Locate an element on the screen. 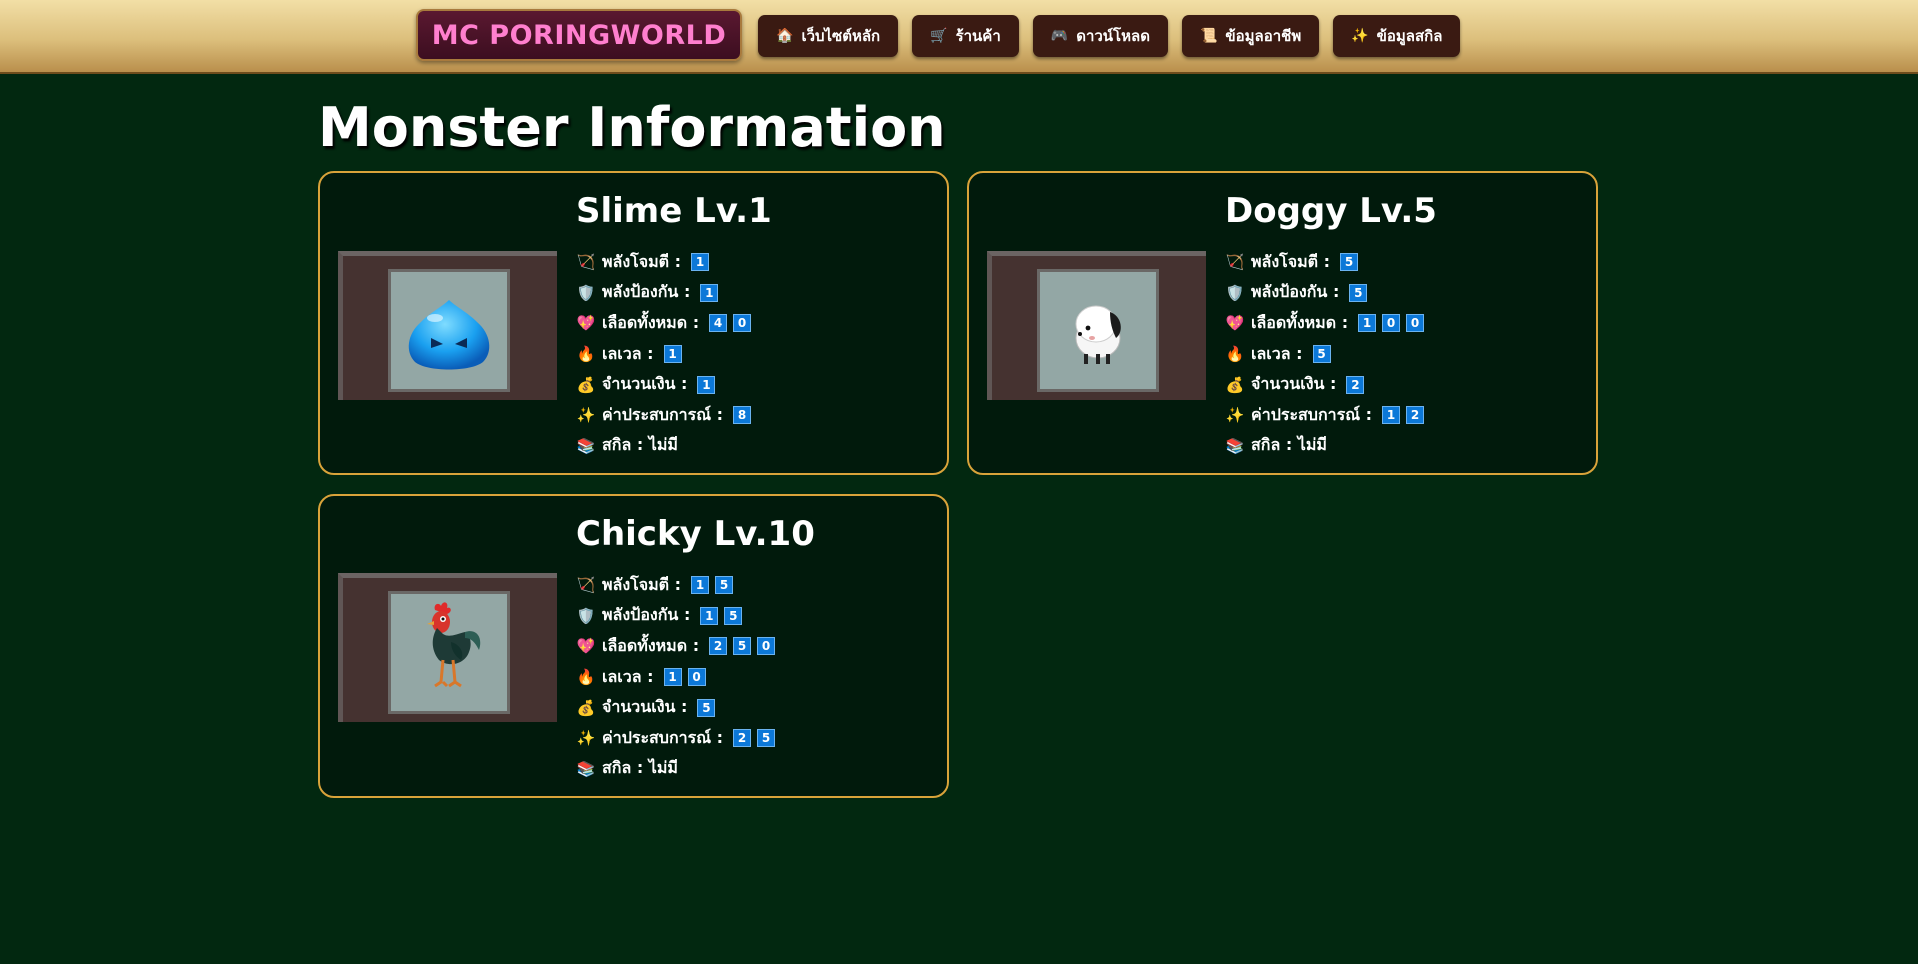 The height and width of the screenshot is (964, 1918). nav-skill-info-button: ✨ ข้อมูลสกิล is located at coordinates (1397, 36).